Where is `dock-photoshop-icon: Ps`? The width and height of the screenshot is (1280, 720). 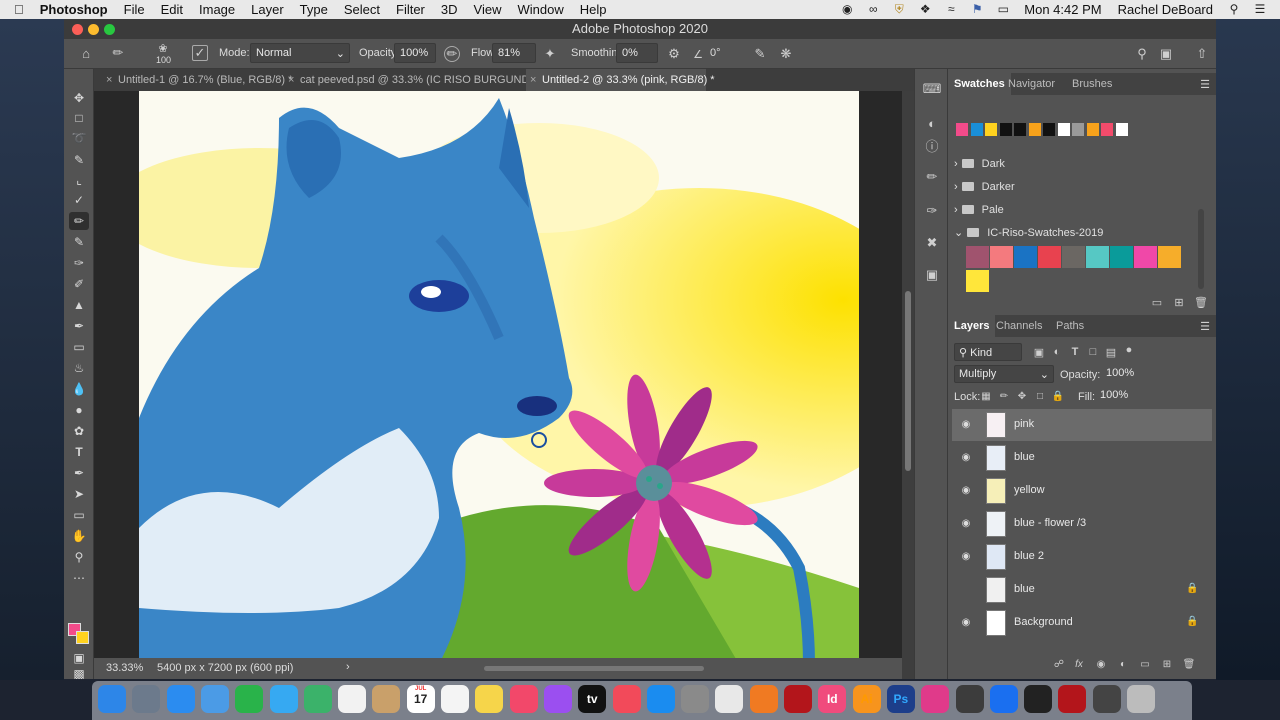 dock-photoshop-icon: Ps is located at coordinates (900, 699).